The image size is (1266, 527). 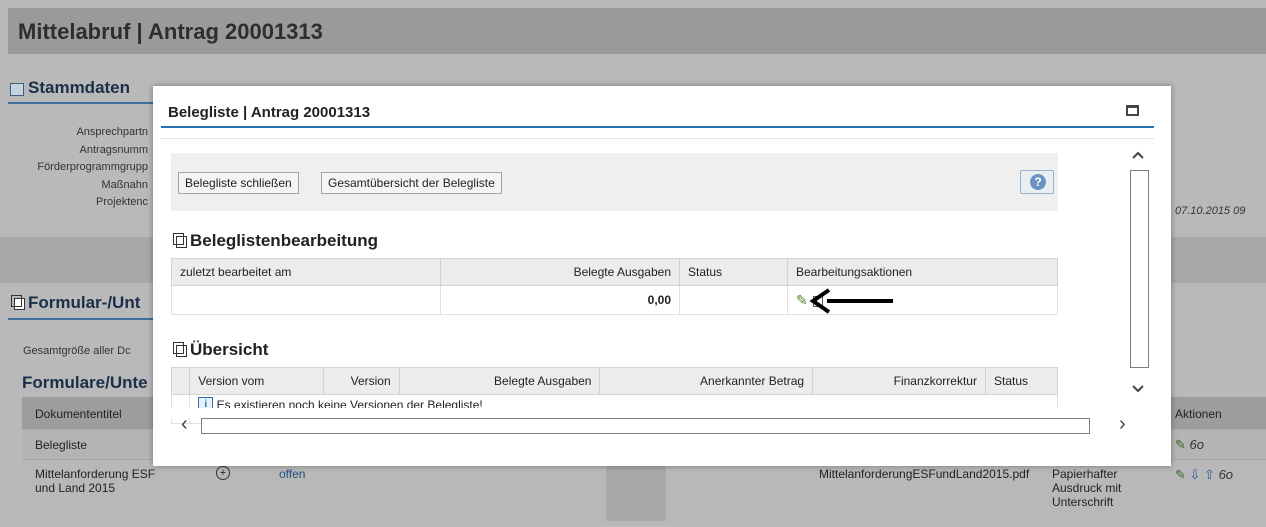 I want to click on bearbeitung-title: Beleglistenbearbeitung, so click(x=284, y=240).